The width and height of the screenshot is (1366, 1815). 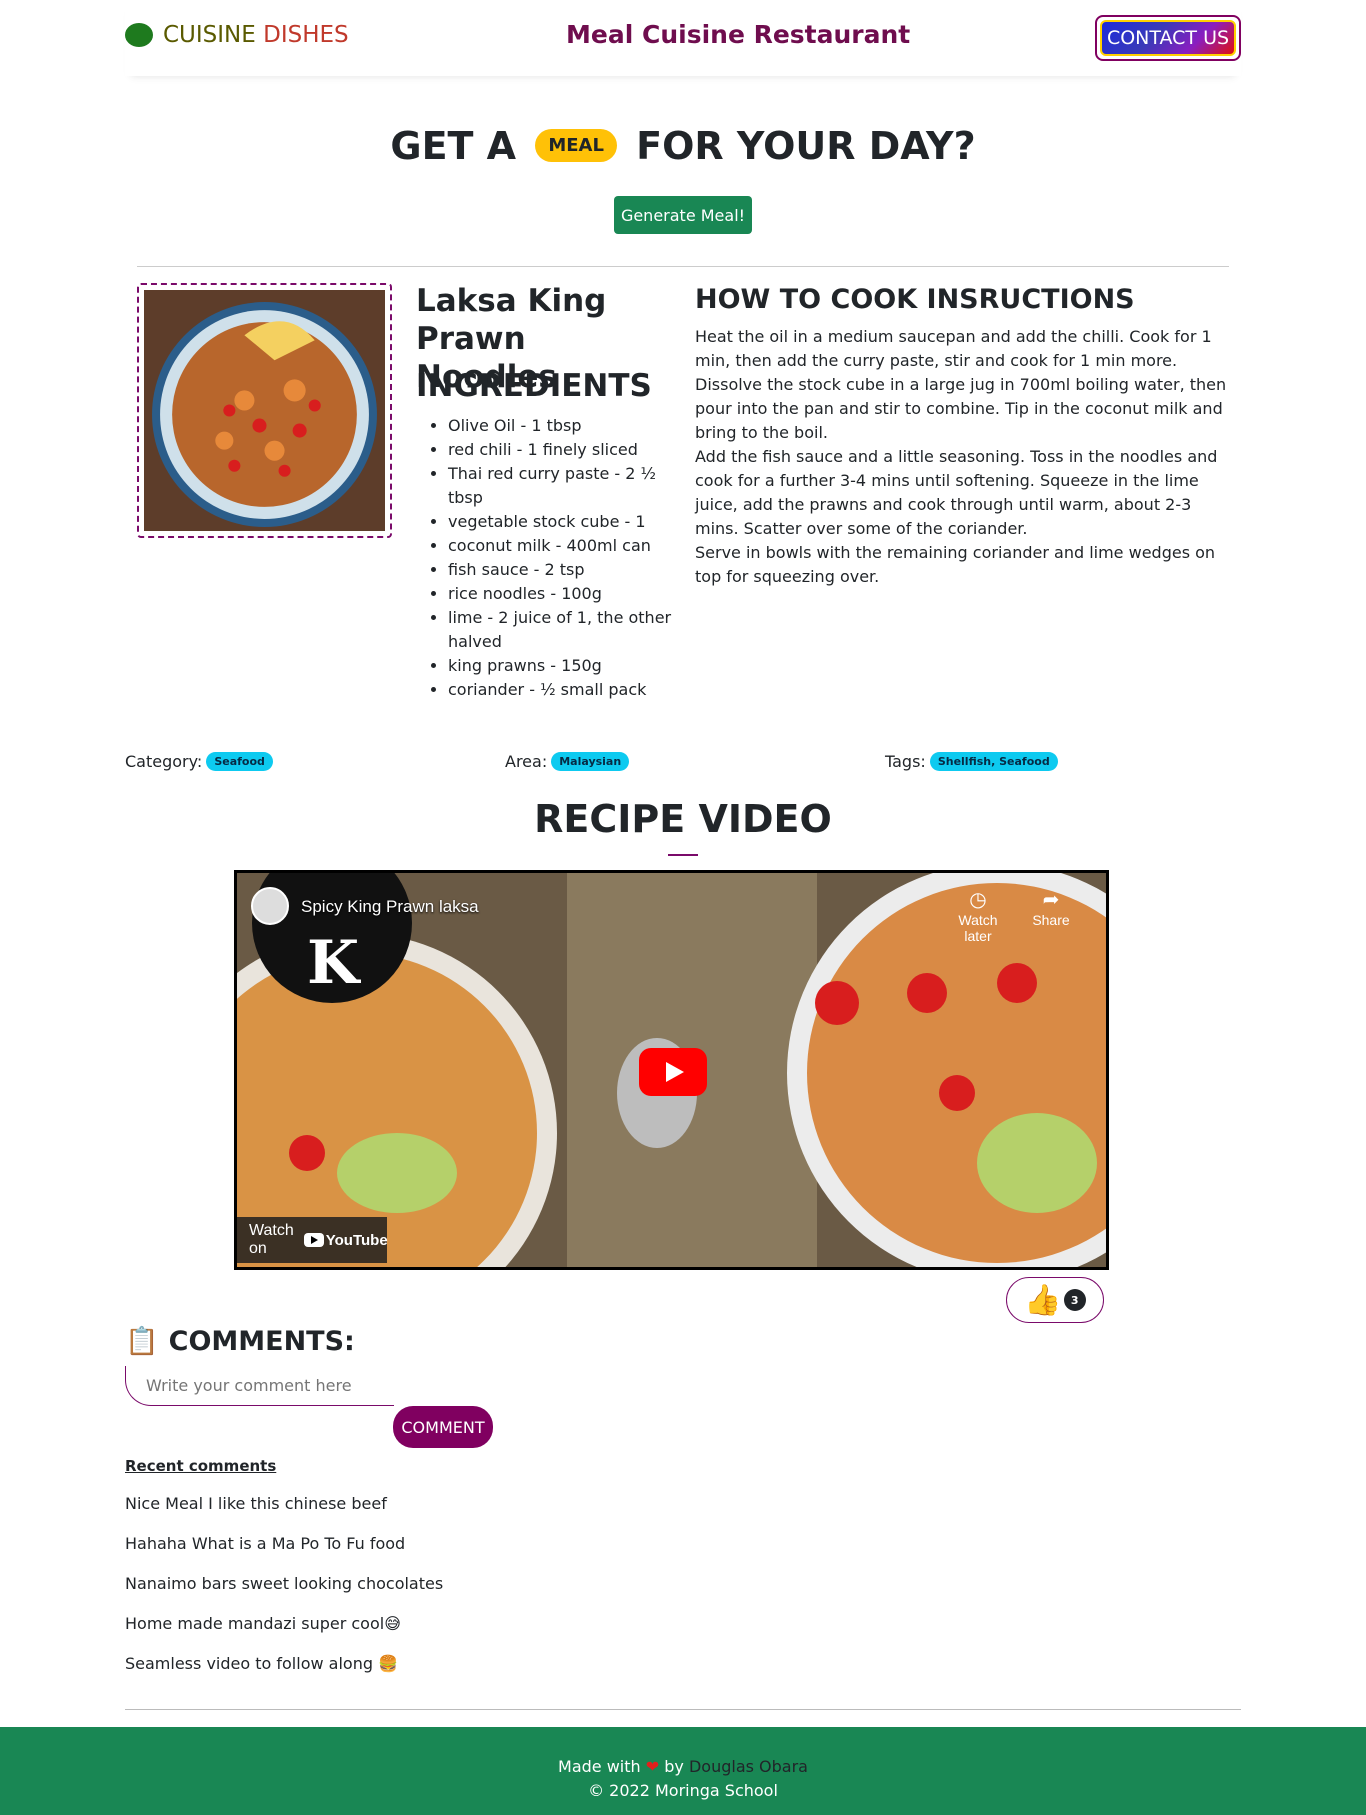 I want to click on play-button-icon, so click(x=673, y=1072).